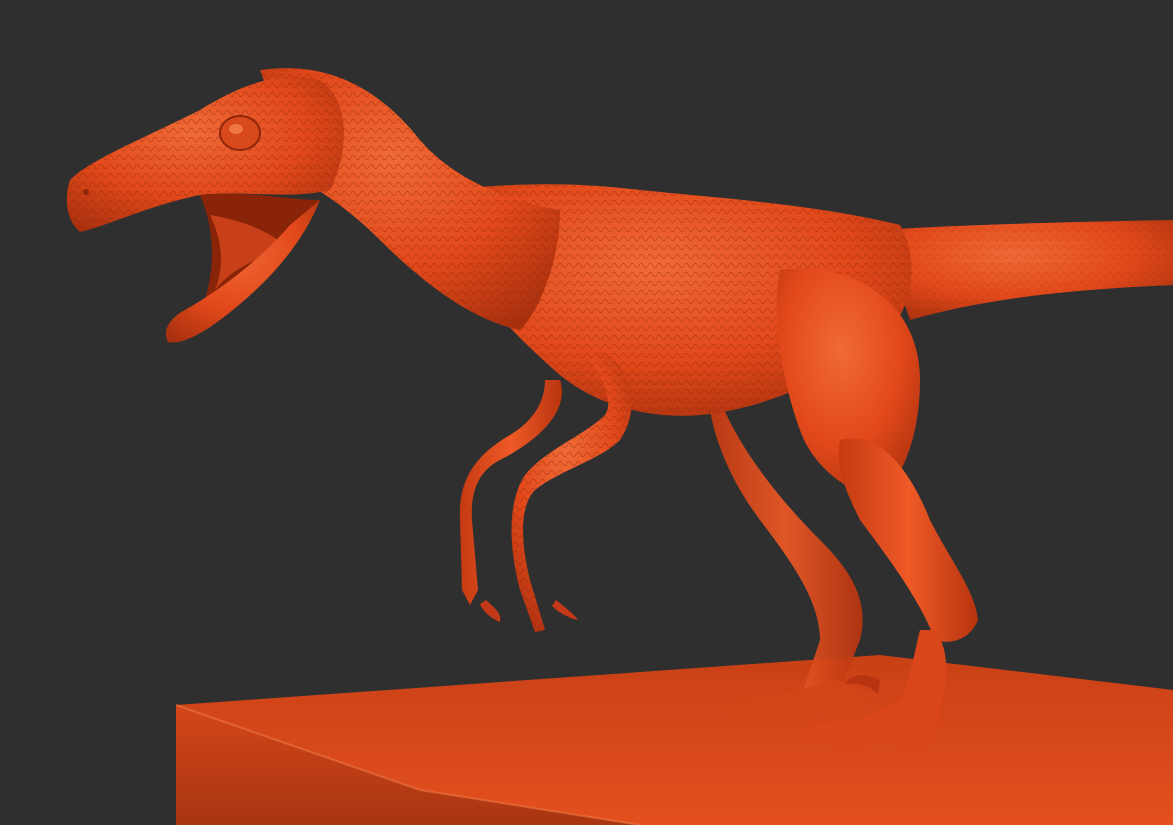 The image size is (1173, 825). I want to click on far-arm, so click(510, 492).